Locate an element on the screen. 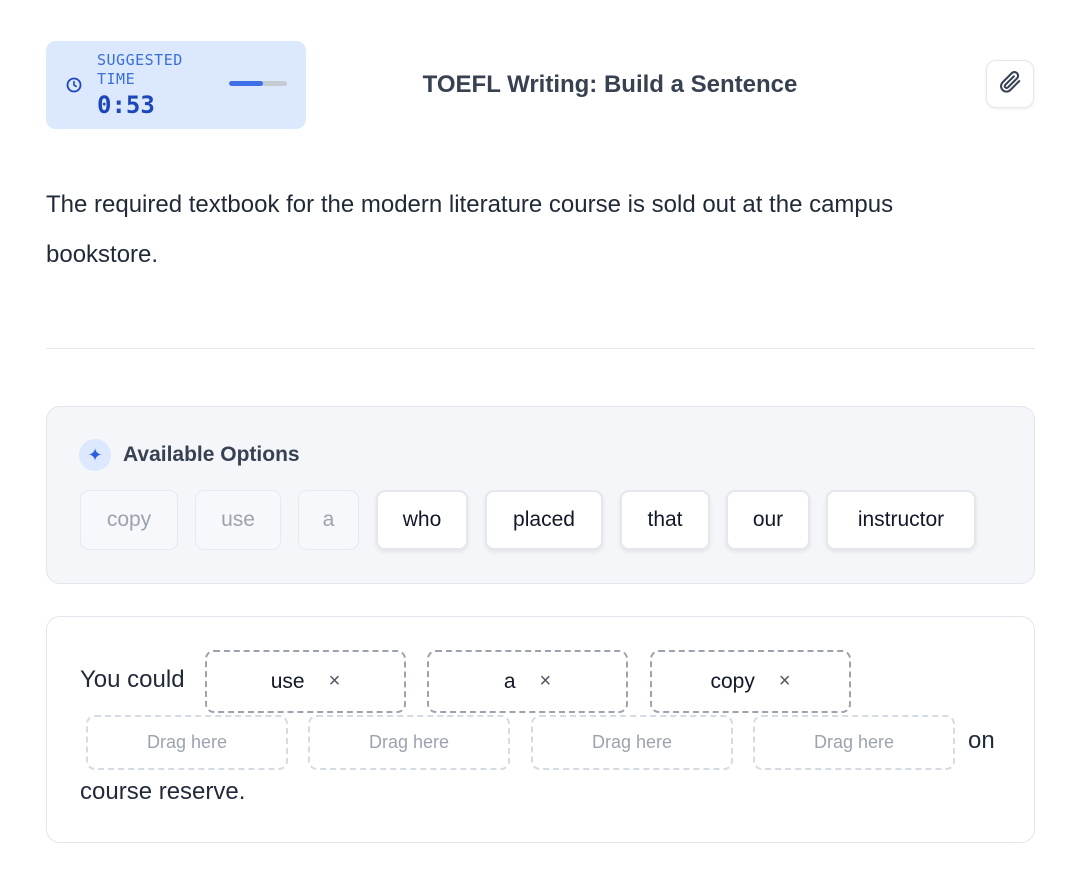  page-title: TOEFL Writing: Build a Sentence is located at coordinates (610, 84).